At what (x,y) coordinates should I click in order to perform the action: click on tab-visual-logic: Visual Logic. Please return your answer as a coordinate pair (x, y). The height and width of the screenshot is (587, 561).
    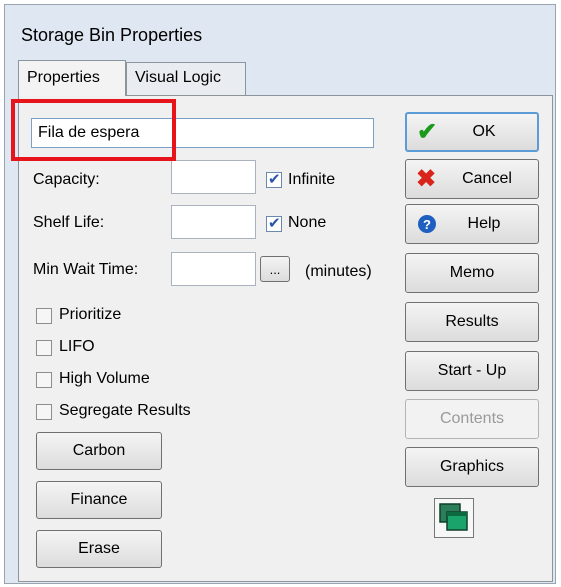
    Looking at the image, I should click on (186, 79).